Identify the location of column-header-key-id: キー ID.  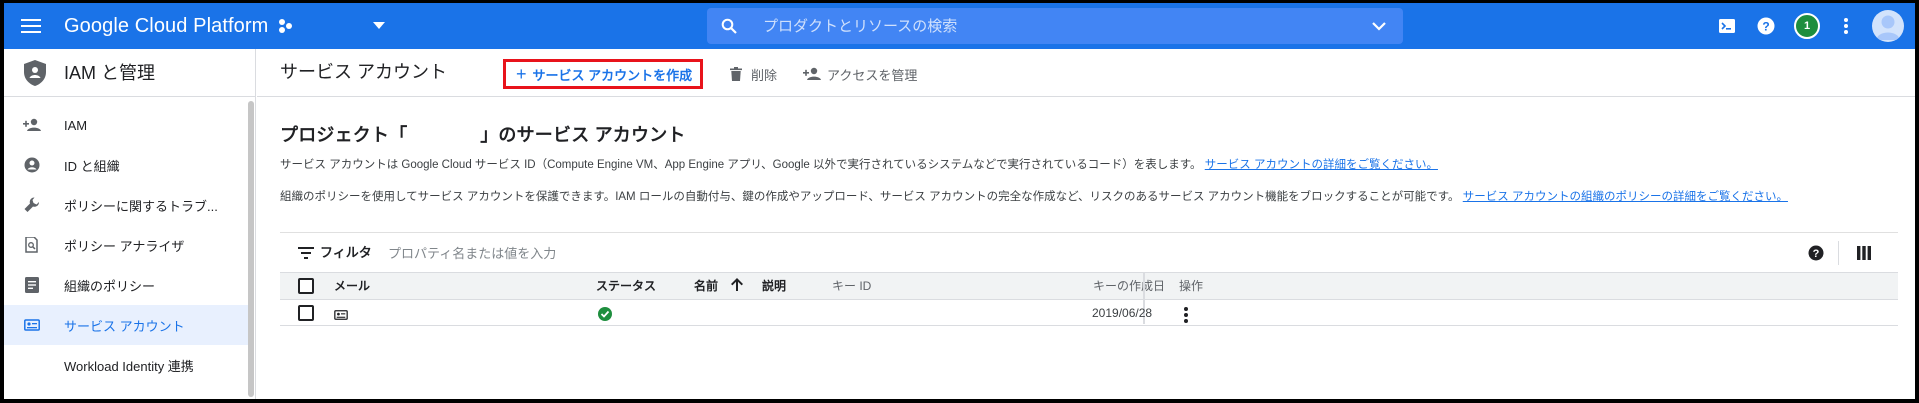
(851, 286).